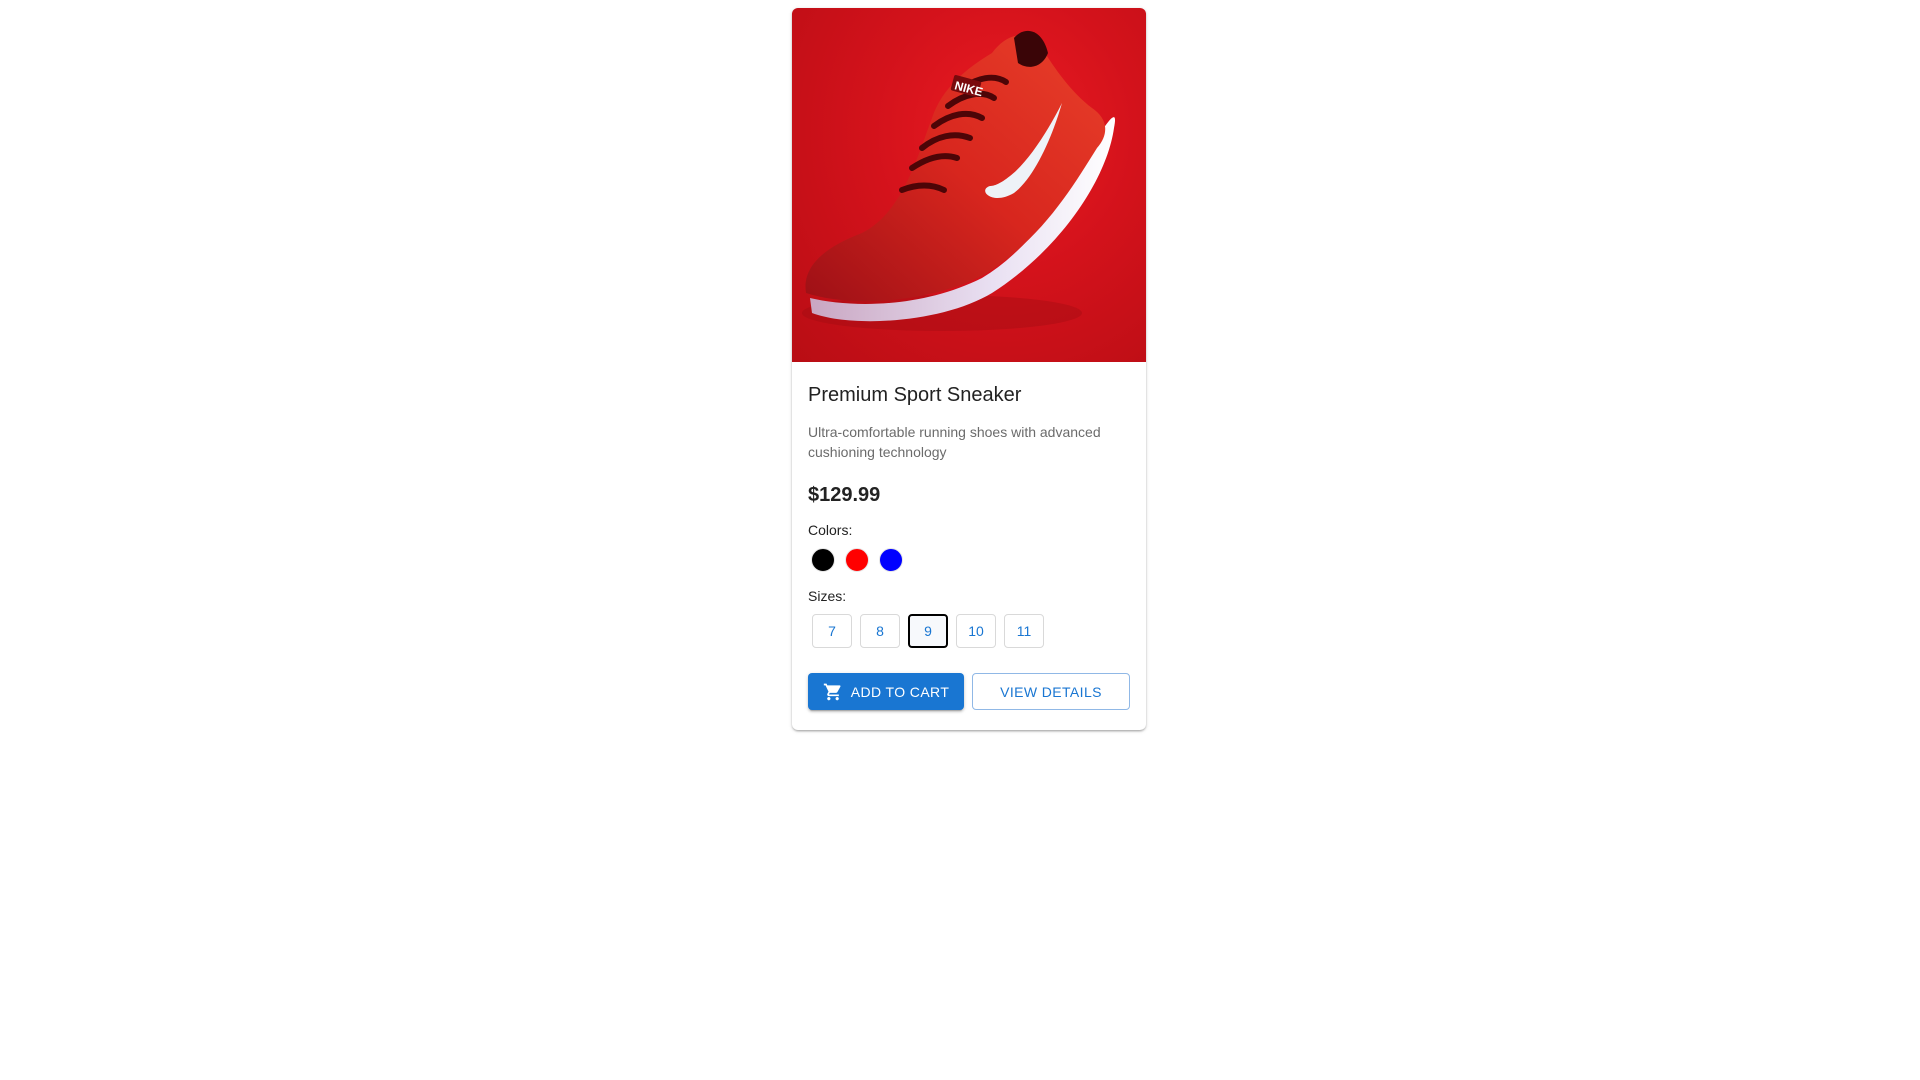 The height and width of the screenshot is (1080, 1920). I want to click on view-details-button: VIEW DETAILS, so click(1051, 691).